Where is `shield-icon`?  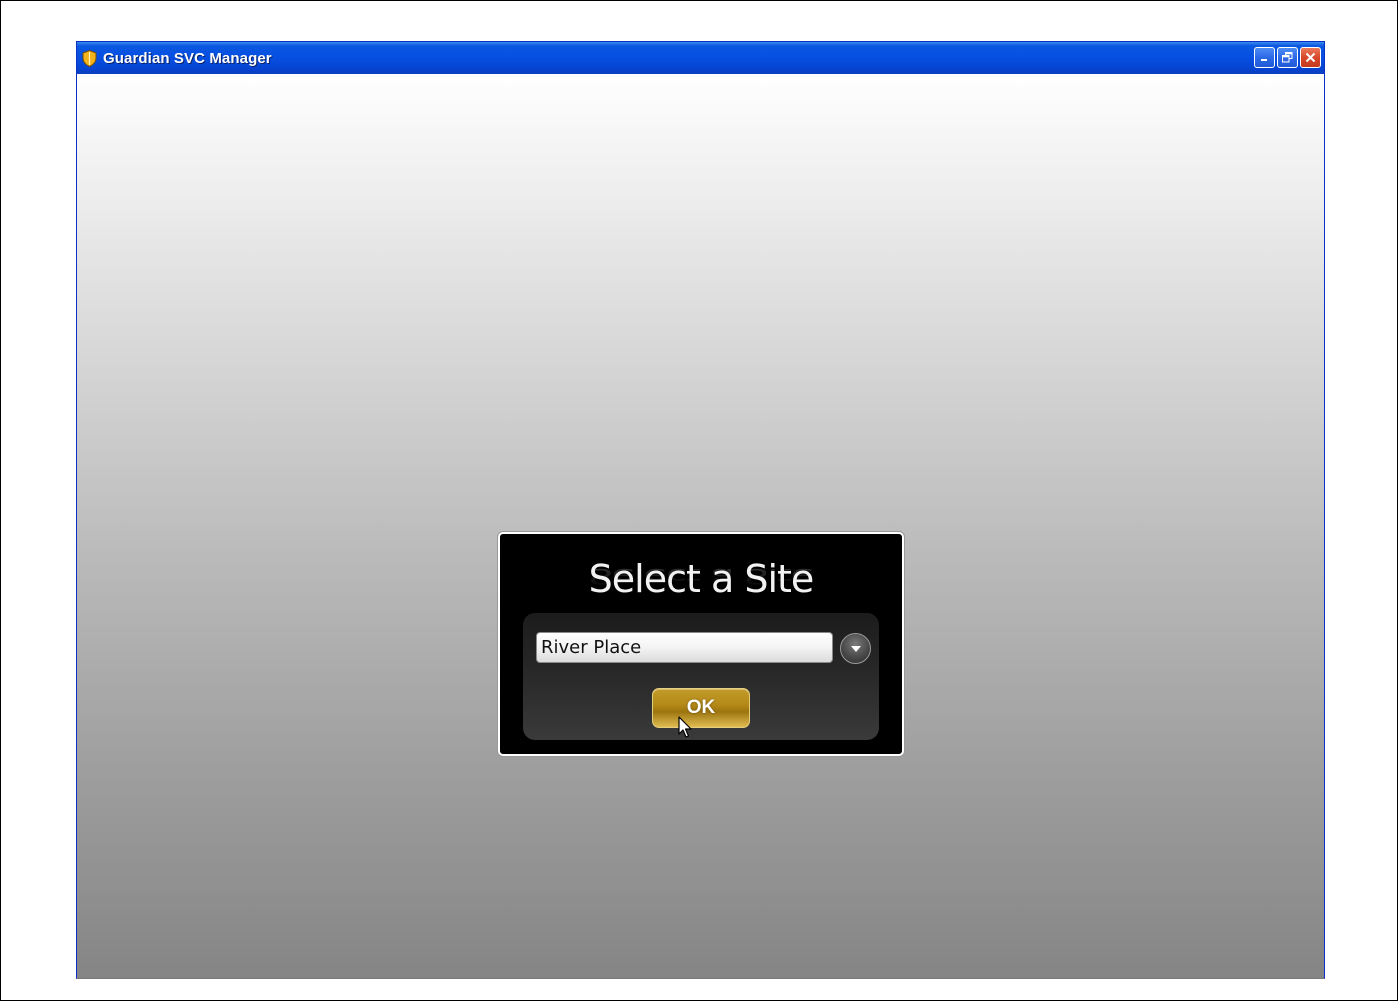 shield-icon is located at coordinates (89, 58).